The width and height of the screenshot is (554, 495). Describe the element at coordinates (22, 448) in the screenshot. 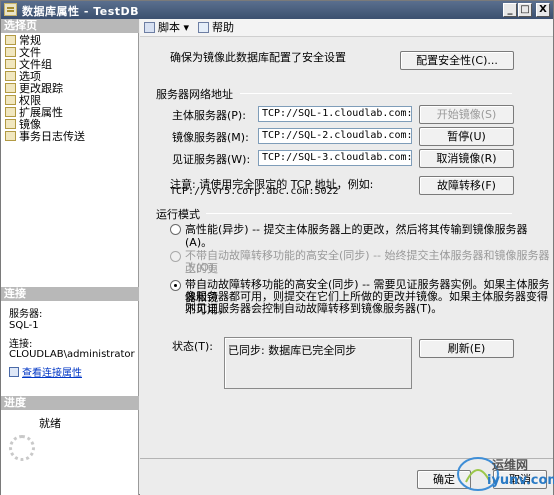

I see `progress-spinner-icon` at that location.